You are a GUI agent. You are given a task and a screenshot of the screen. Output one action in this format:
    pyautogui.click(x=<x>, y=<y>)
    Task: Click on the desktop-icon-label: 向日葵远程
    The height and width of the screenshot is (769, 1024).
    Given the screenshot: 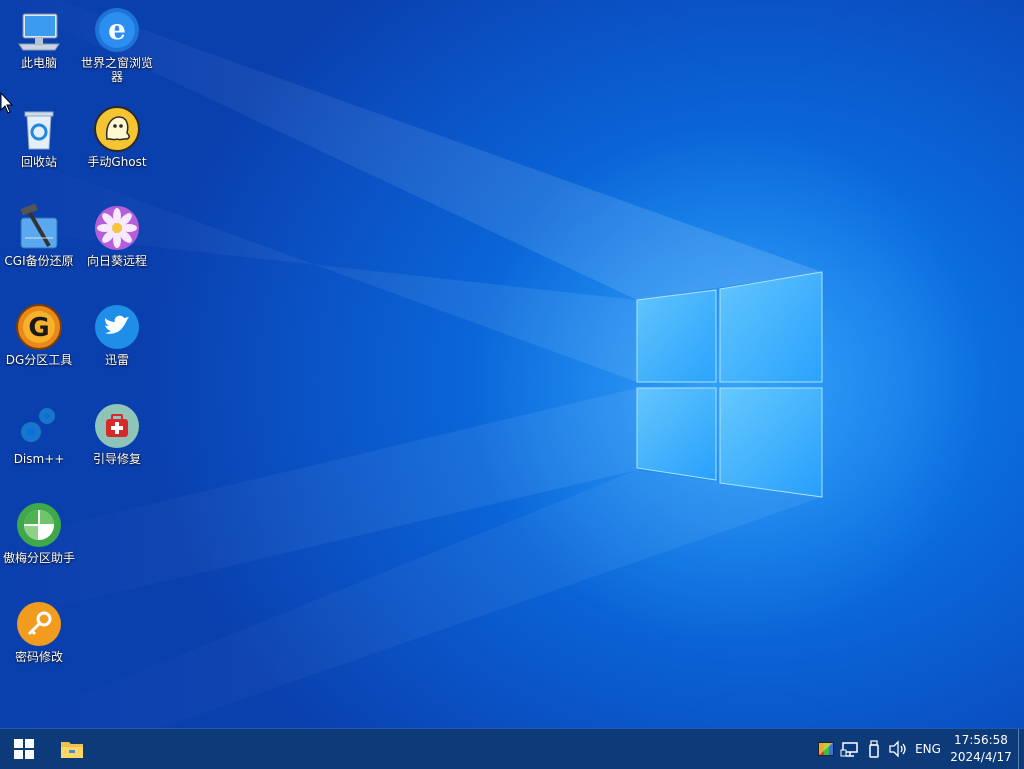 What is the action you would take?
    pyautogui.click(x=116, y=261)
    